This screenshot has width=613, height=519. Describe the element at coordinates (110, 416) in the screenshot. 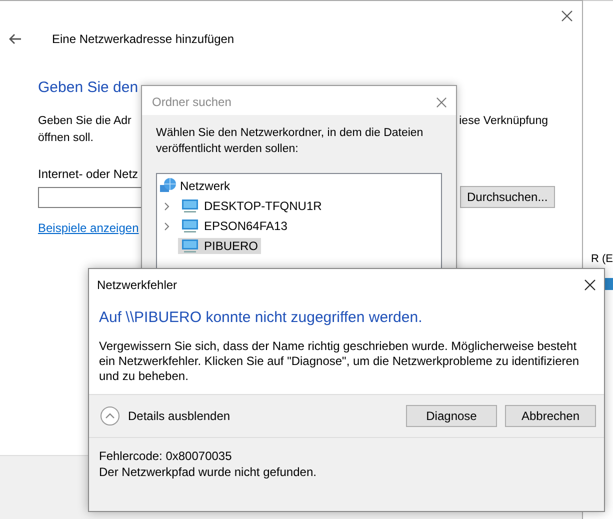

I see `collapse-icon` at that location.